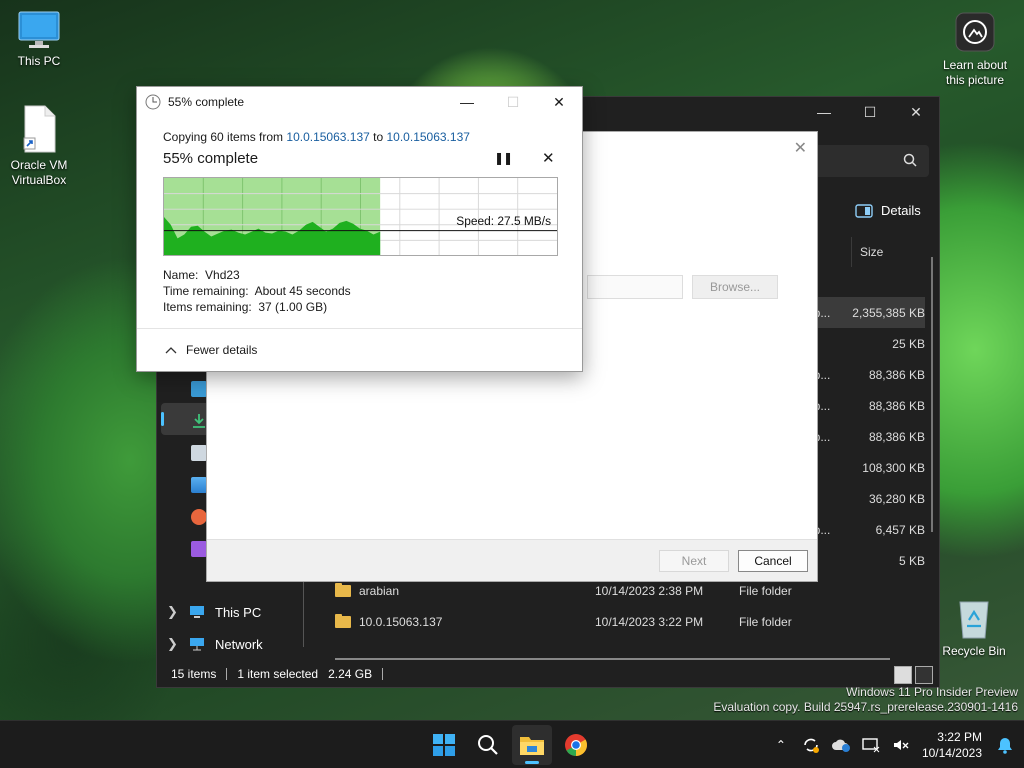 The height and width of the screenshot is (768, 1024). What do you see at coordinates (199, 485) in the screenshot?
I see `pictures-icon` at bounding box center [199, 485].